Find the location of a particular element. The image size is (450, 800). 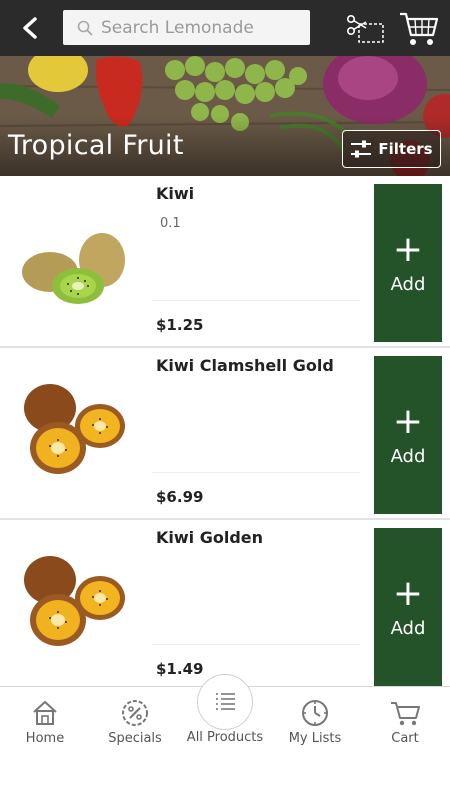

product-name: Kiwi Clamshell Gold is located at coordinates (245, 365).